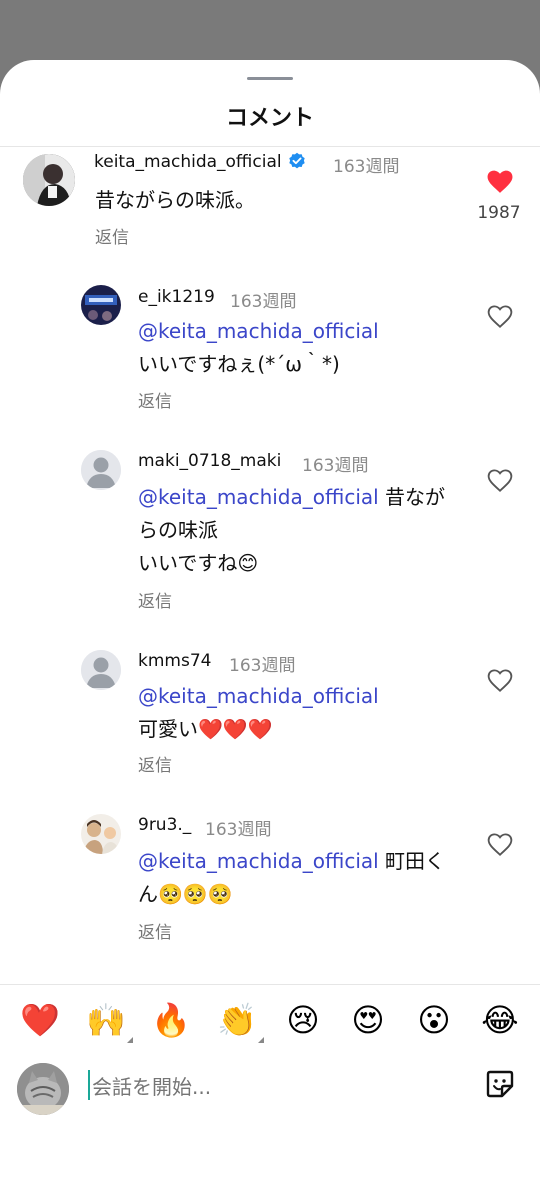 Image resolution: width=540 pixels, height=1200 pixels. Describe the element at coordinates (303, 348) in the screenshot. I see `comment-text: @keita_machida_official いいですねぇ(*´ω｀*)` at that location.